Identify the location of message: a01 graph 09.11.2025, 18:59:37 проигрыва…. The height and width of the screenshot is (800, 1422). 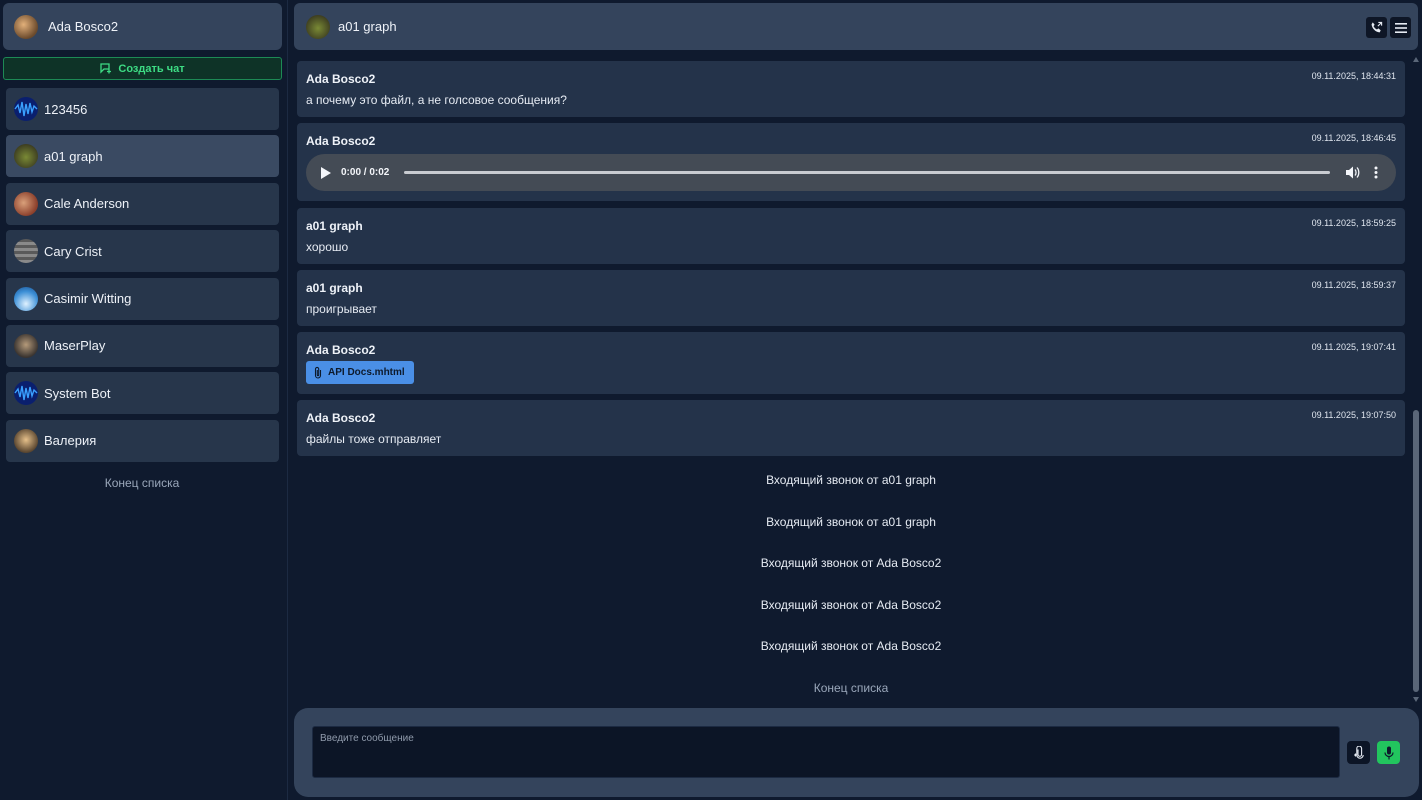
(851, 298).